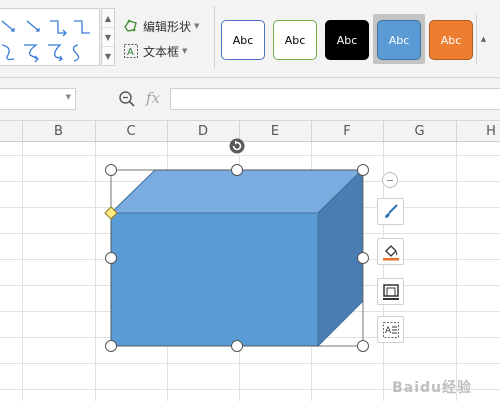 This screenshot has height=401, width=500. I want to click on column-header-b: B, so click(58, 131).